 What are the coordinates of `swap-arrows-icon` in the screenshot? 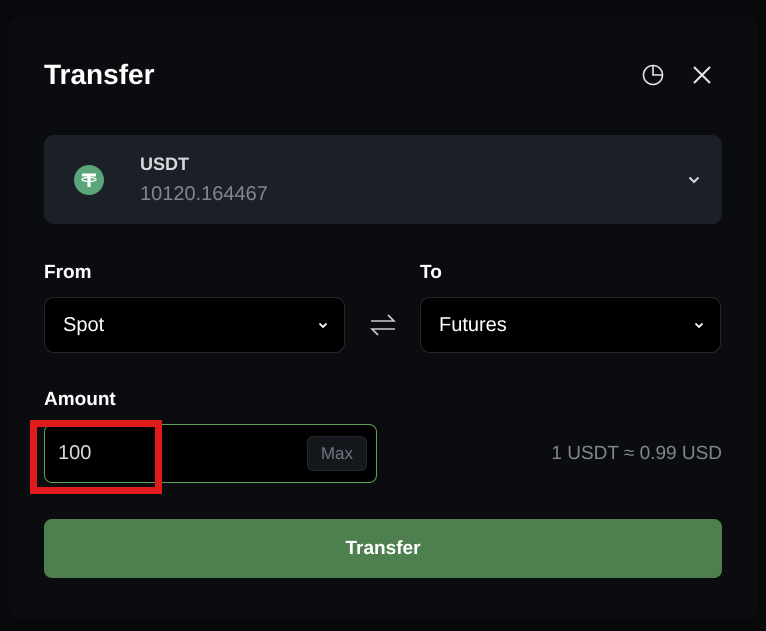 It's located at (383, 325).